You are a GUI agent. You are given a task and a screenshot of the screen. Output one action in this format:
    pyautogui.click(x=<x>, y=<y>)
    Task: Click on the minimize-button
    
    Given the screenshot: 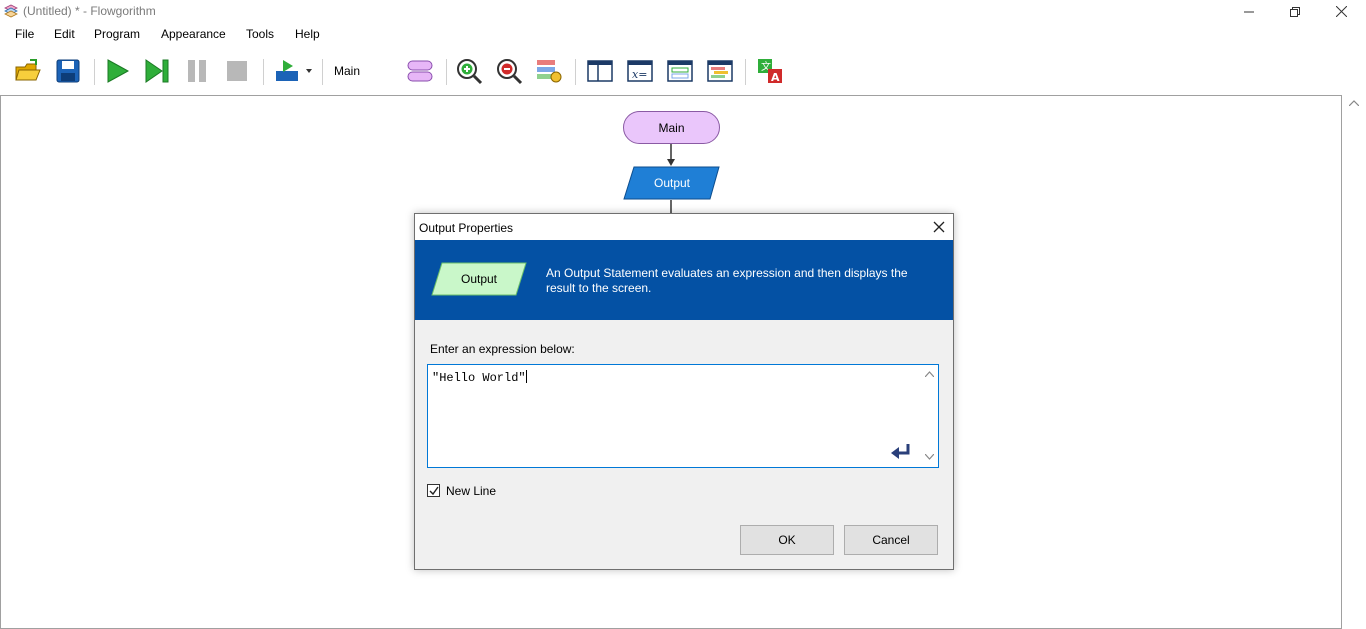 What is the action you would take?
    pyautogui.click(x=1249, y=11)
    